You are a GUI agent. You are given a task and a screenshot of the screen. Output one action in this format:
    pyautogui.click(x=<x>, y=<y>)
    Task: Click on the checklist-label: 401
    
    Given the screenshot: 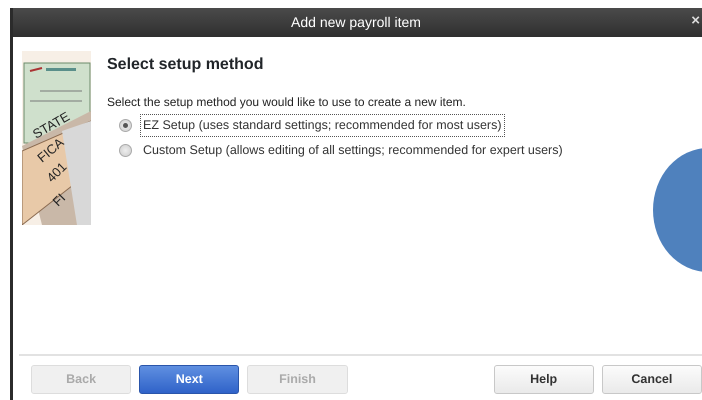 What is the action you would take?
    pyautogui.click(x=57, y=172)
    